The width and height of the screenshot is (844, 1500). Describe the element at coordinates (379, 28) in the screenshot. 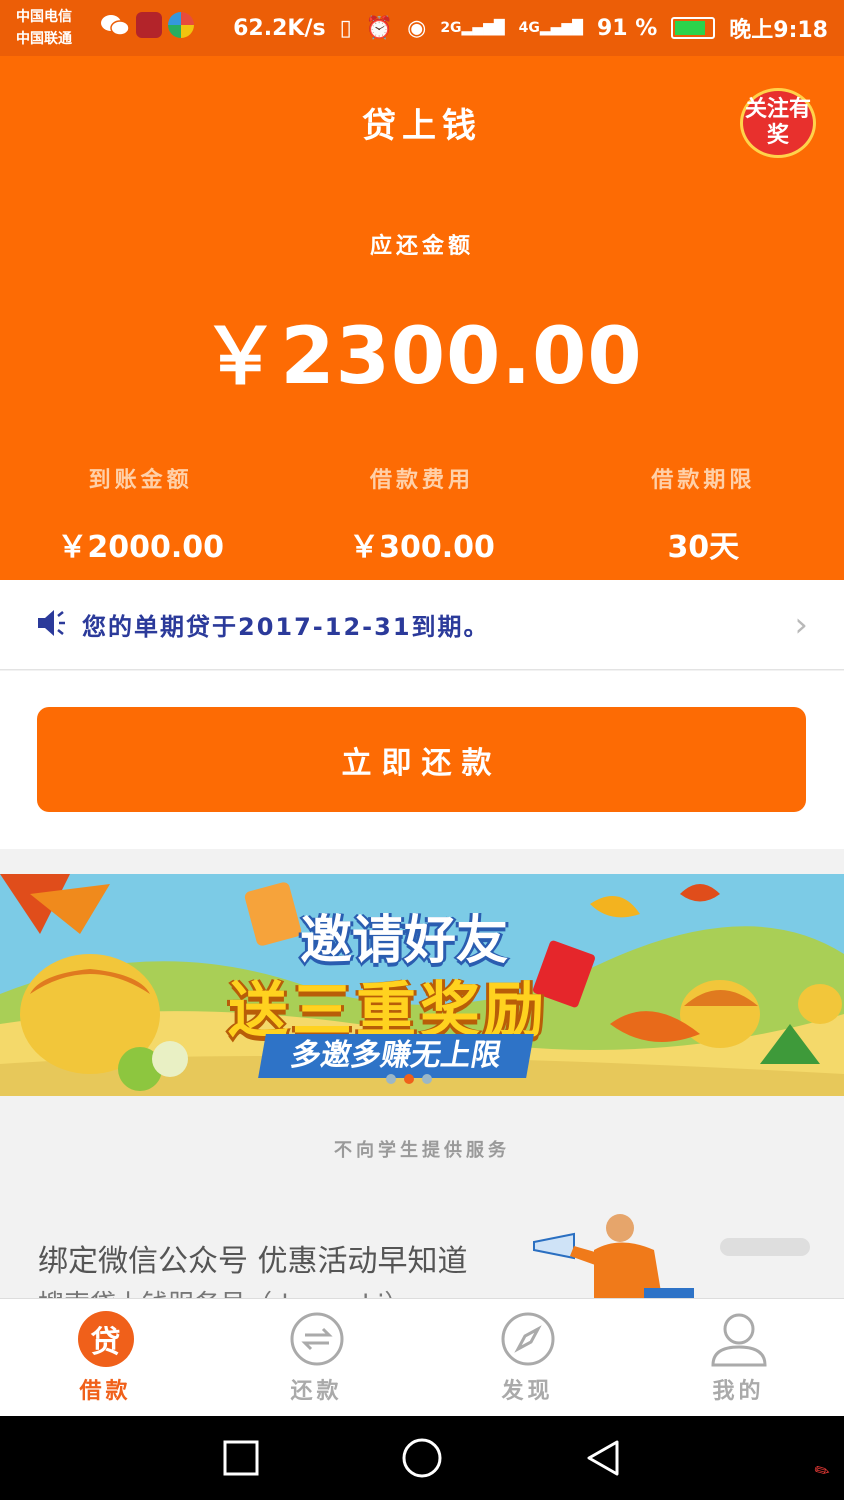

I see `alarm-icon: ⏰` at that location.